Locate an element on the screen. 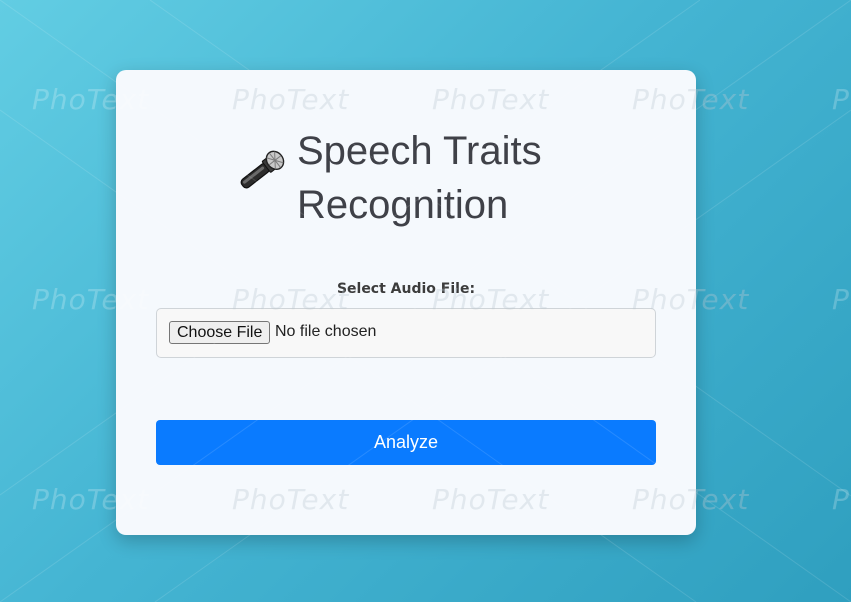 The image size is (851, 602). page-title: Speech Traits Recognition is located at coordinates (419, 178).